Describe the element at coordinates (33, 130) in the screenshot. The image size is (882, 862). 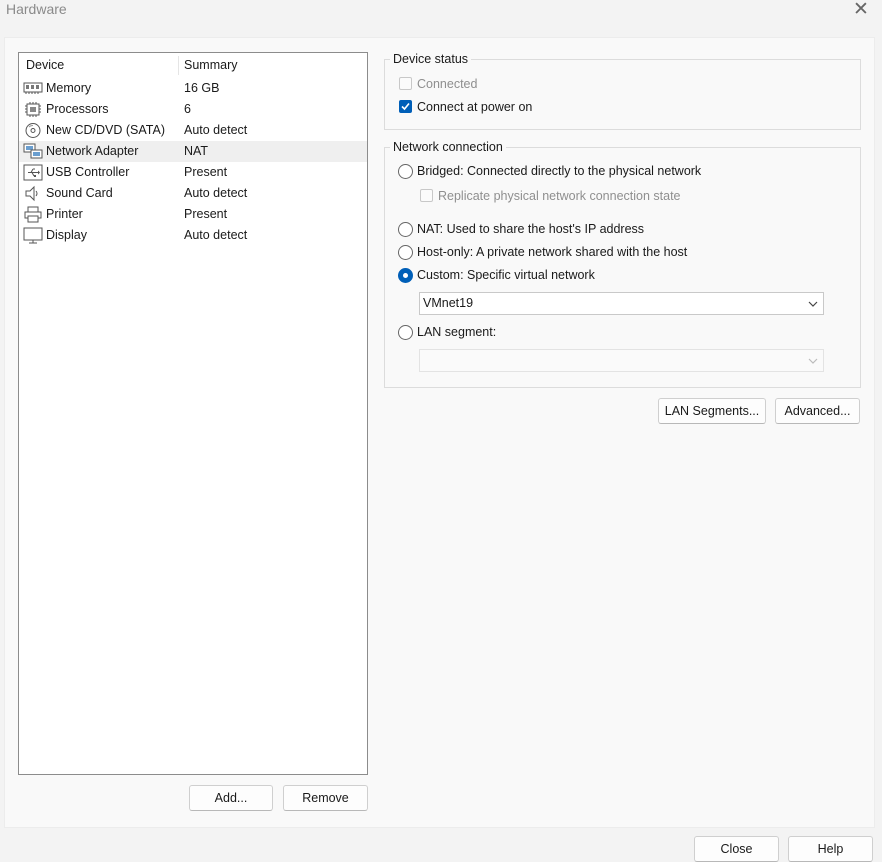
I see `cd-dvd-icon` at that location.